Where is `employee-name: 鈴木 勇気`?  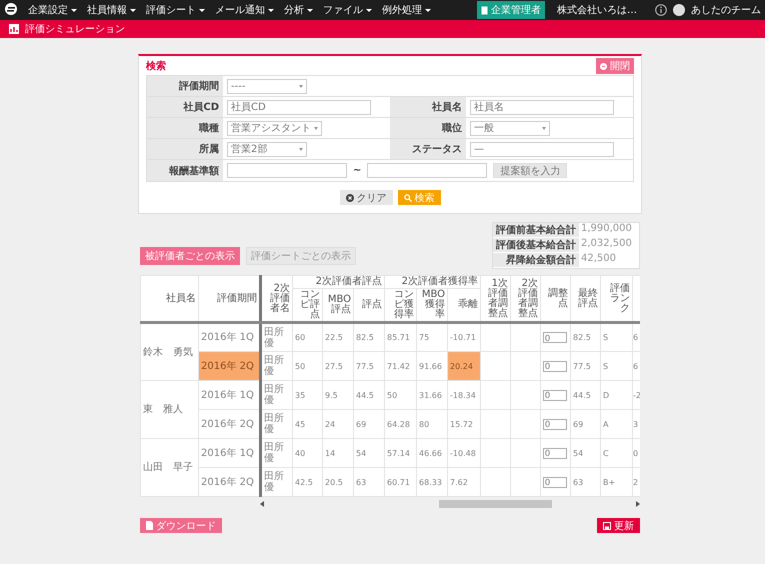 employee-name: 鈴木 勇気 is located at coordinates (169, 351).